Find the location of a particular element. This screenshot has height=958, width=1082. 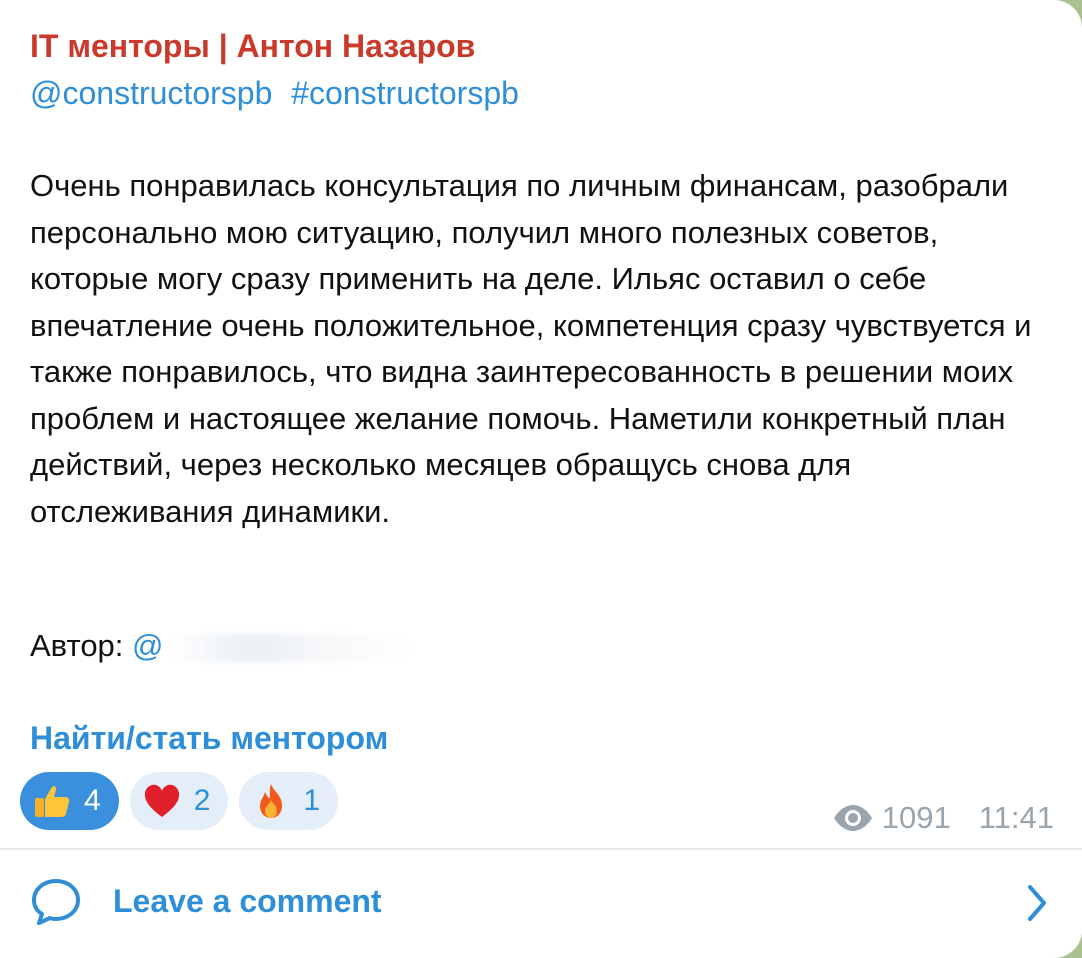

mention-link: @constructorspb is located at coordinates (151, 93).